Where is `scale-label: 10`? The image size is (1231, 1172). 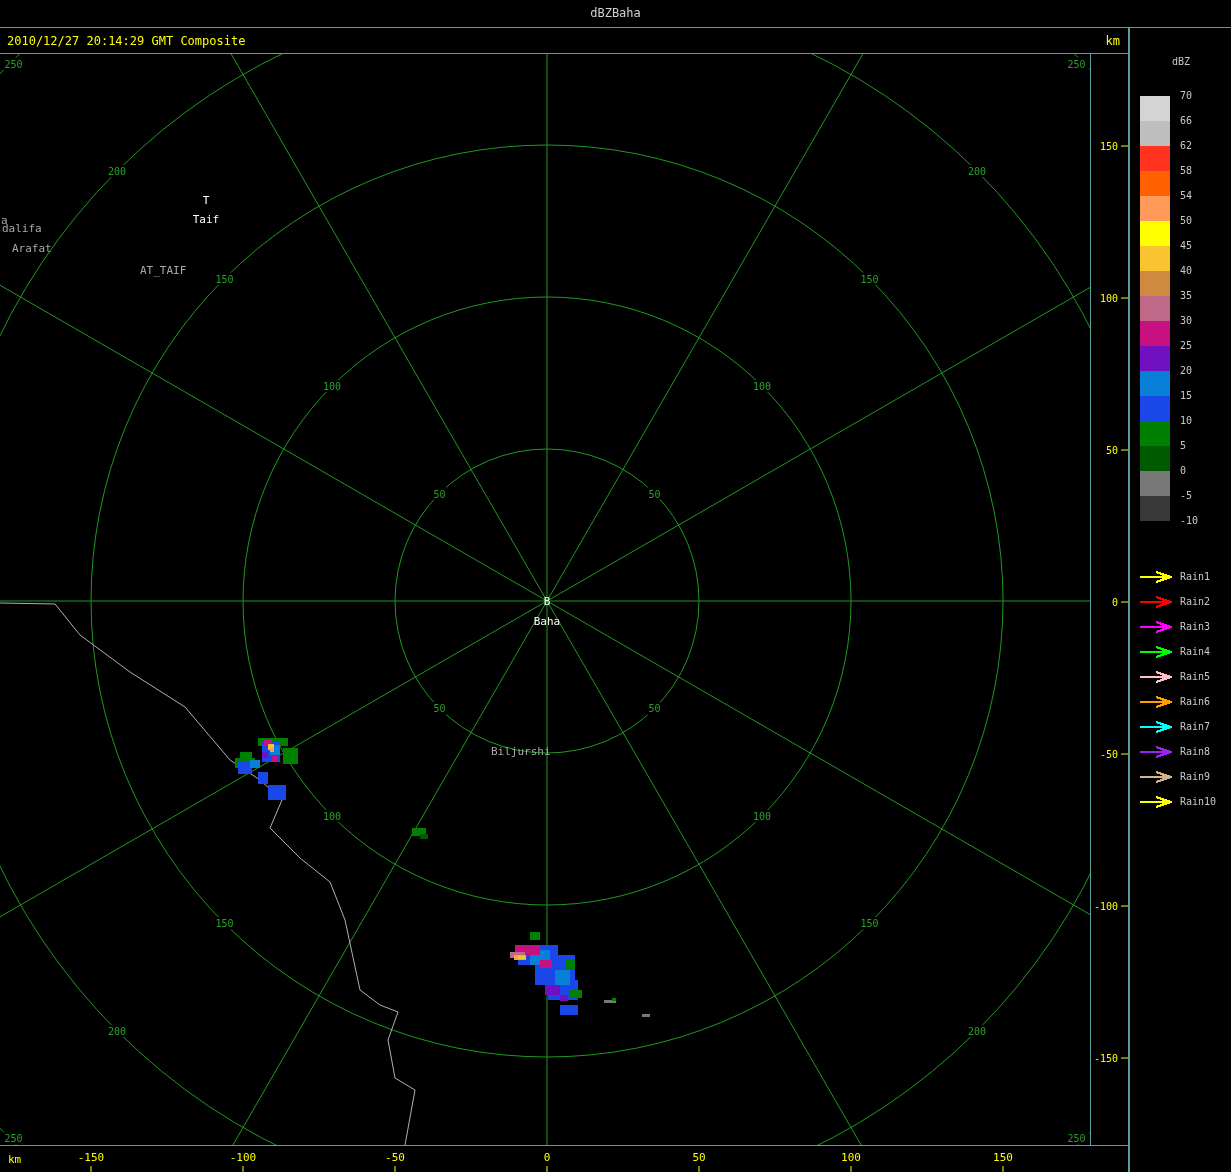
scale-label: 10 is located at coordinates (1186, 421).